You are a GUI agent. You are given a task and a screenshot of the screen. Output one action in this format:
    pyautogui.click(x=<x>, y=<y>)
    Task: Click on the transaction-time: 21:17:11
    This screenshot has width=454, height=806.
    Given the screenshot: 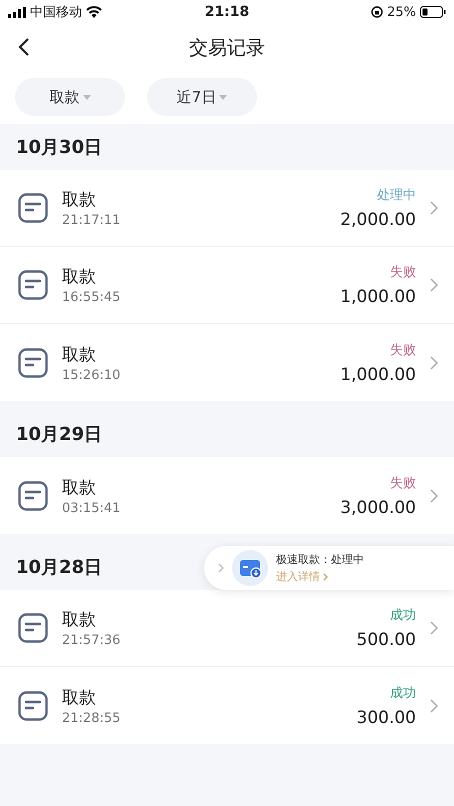 What is the action you would take?
    pyautogui.click(x=92, y=220)
    